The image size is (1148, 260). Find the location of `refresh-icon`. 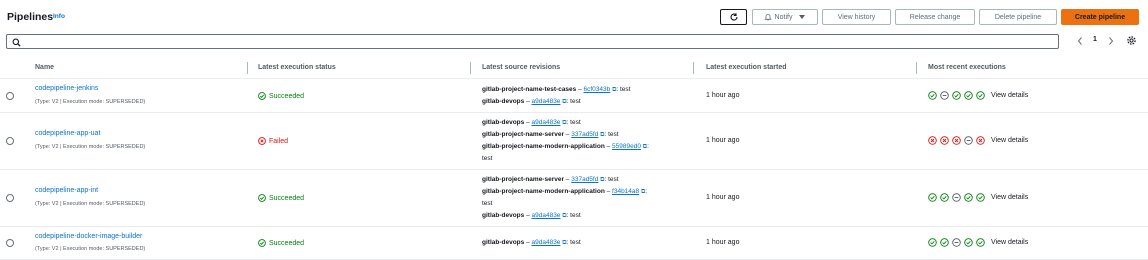

refresh-icon is located at coordinates (733, 17).